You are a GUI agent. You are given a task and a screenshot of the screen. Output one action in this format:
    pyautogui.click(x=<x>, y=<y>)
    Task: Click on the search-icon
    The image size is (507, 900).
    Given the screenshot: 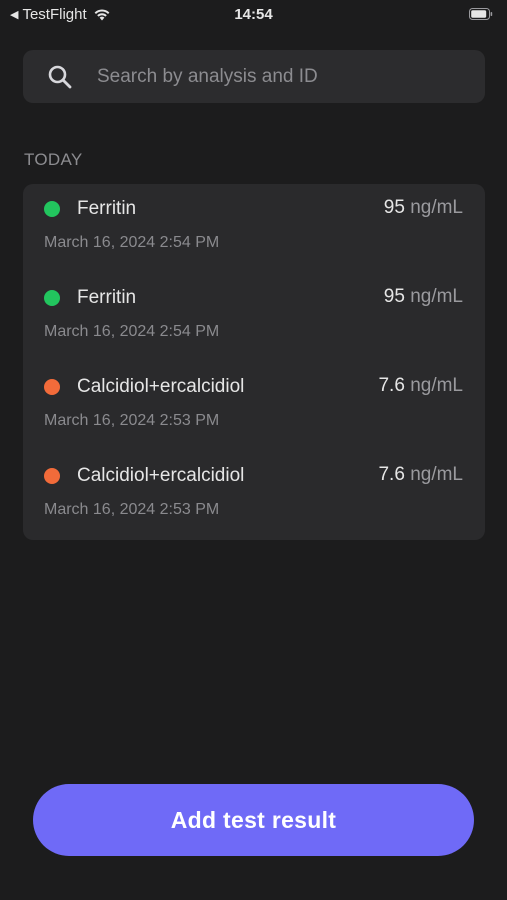 What is the action you would take?
    pyautogui.click(x=60, y=76)
    